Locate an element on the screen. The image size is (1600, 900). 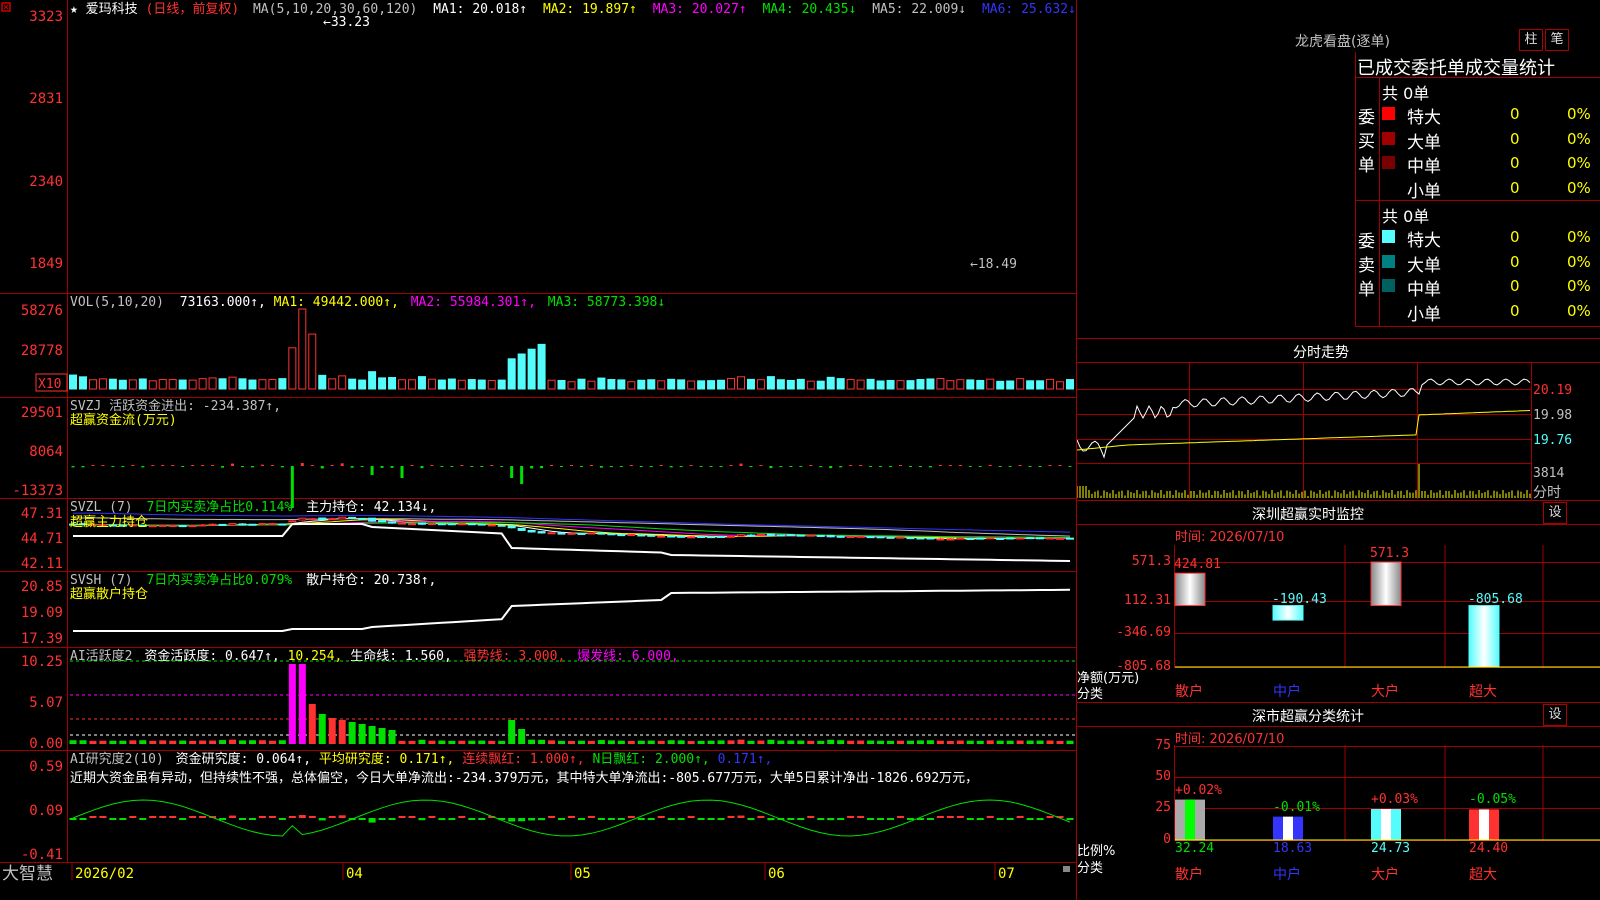
buy-row-name: 中单 is located at coordinates (1424, 167).